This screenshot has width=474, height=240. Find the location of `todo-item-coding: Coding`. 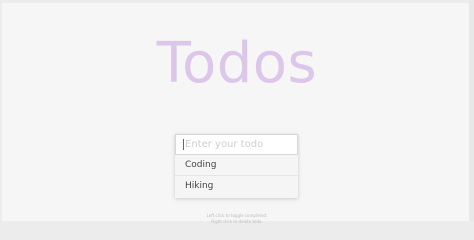

todo-item-coding: Coding is located at coordinates (236, 165).